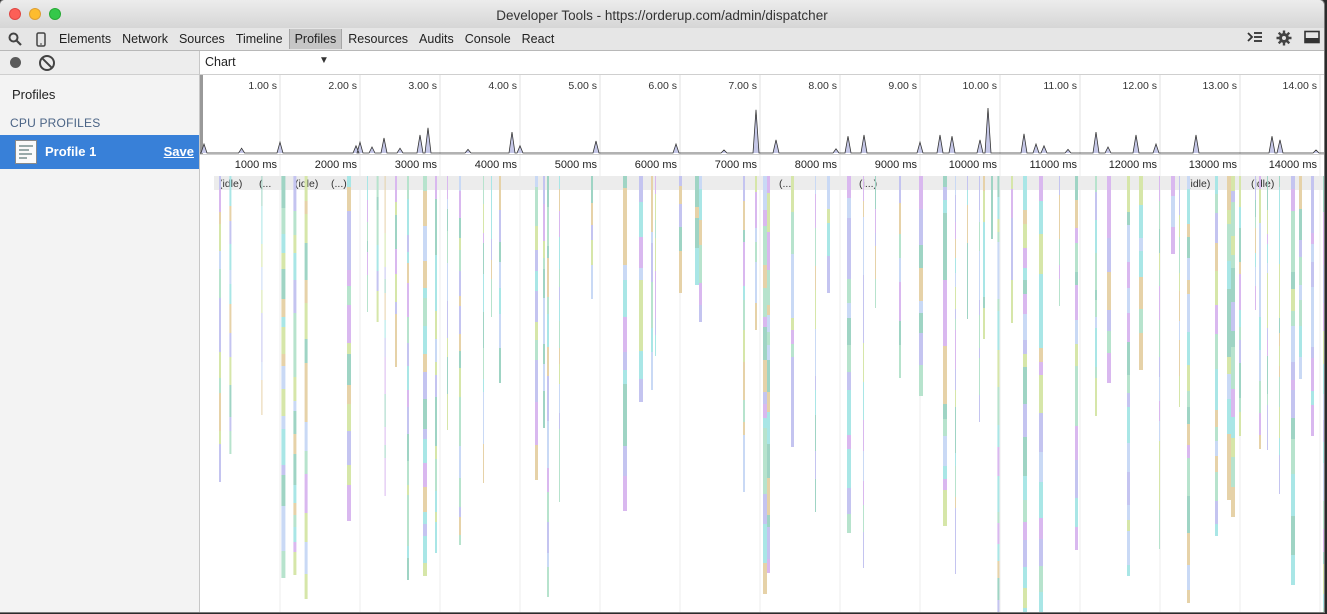 The width and height of the screenshot is (1327, 614). What do you see at coordinates (1284, 40) in the screenshot?
I see `settings-gear-icon` at bounding box center [1284, 40].